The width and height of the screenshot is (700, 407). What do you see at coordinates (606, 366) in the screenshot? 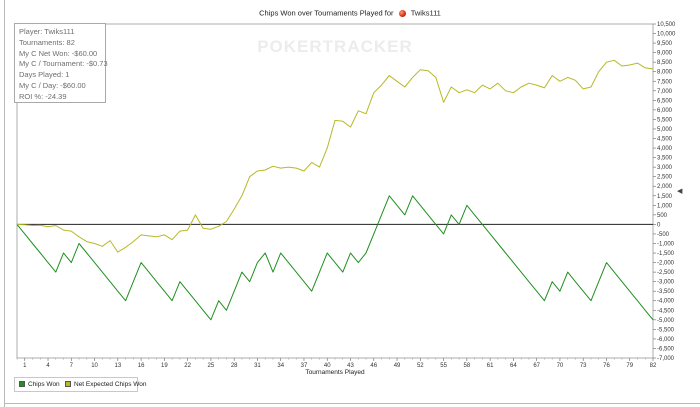
I see `x-tick-label: 76` at bounding box center [606, 366].